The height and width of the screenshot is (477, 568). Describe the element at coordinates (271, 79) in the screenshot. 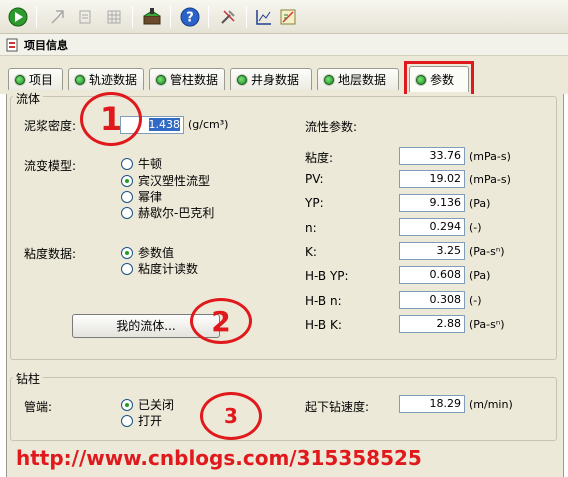

I see `tab-wellbore: 井身数据` at that location.